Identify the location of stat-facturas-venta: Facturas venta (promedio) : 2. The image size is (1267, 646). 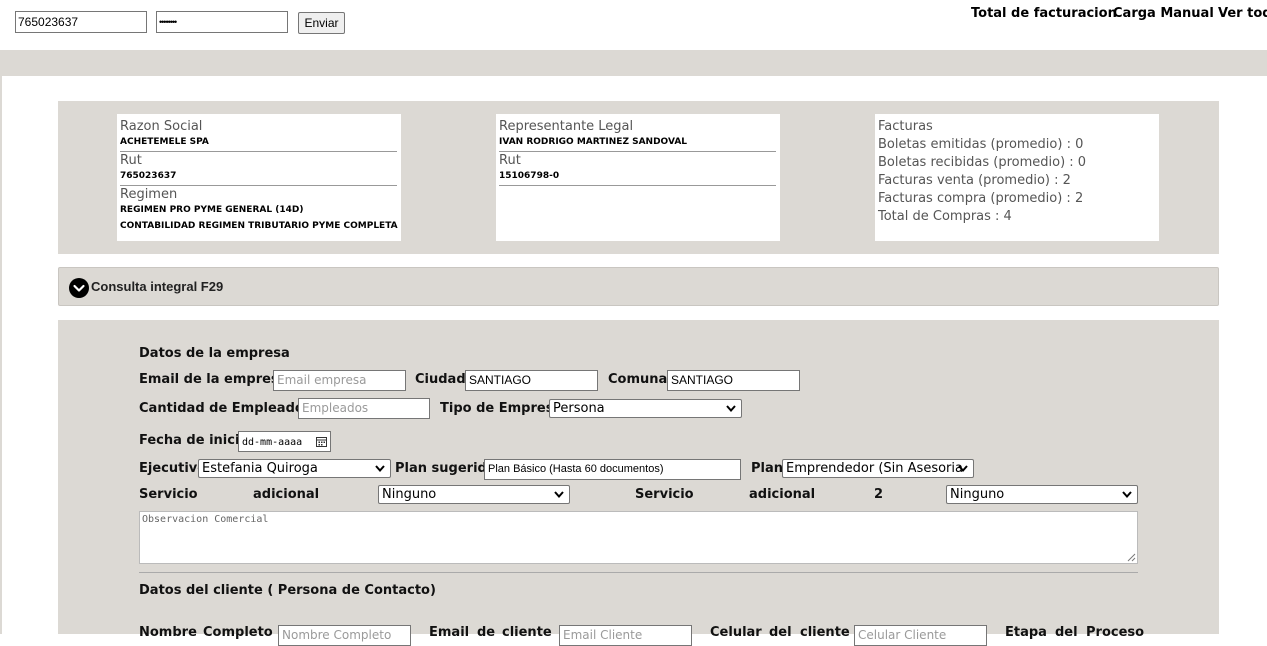
(974, 180).